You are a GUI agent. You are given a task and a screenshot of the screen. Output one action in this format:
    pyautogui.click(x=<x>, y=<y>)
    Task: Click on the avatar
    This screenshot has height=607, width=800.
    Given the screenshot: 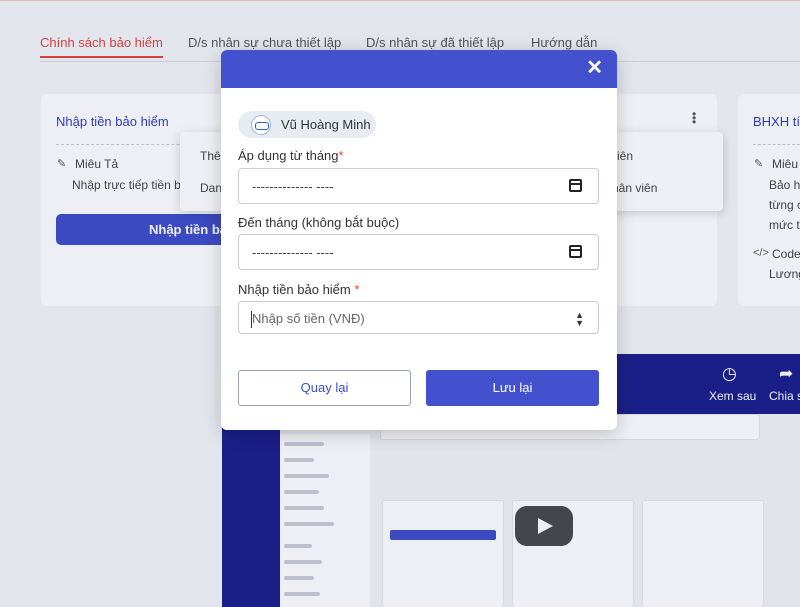 What is the action you would take?
    pyautogui.click(x=261, y=125)
    